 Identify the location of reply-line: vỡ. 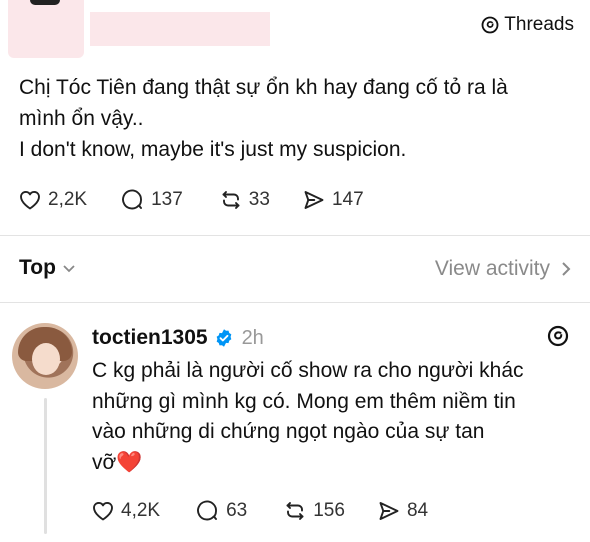
(104, 462).